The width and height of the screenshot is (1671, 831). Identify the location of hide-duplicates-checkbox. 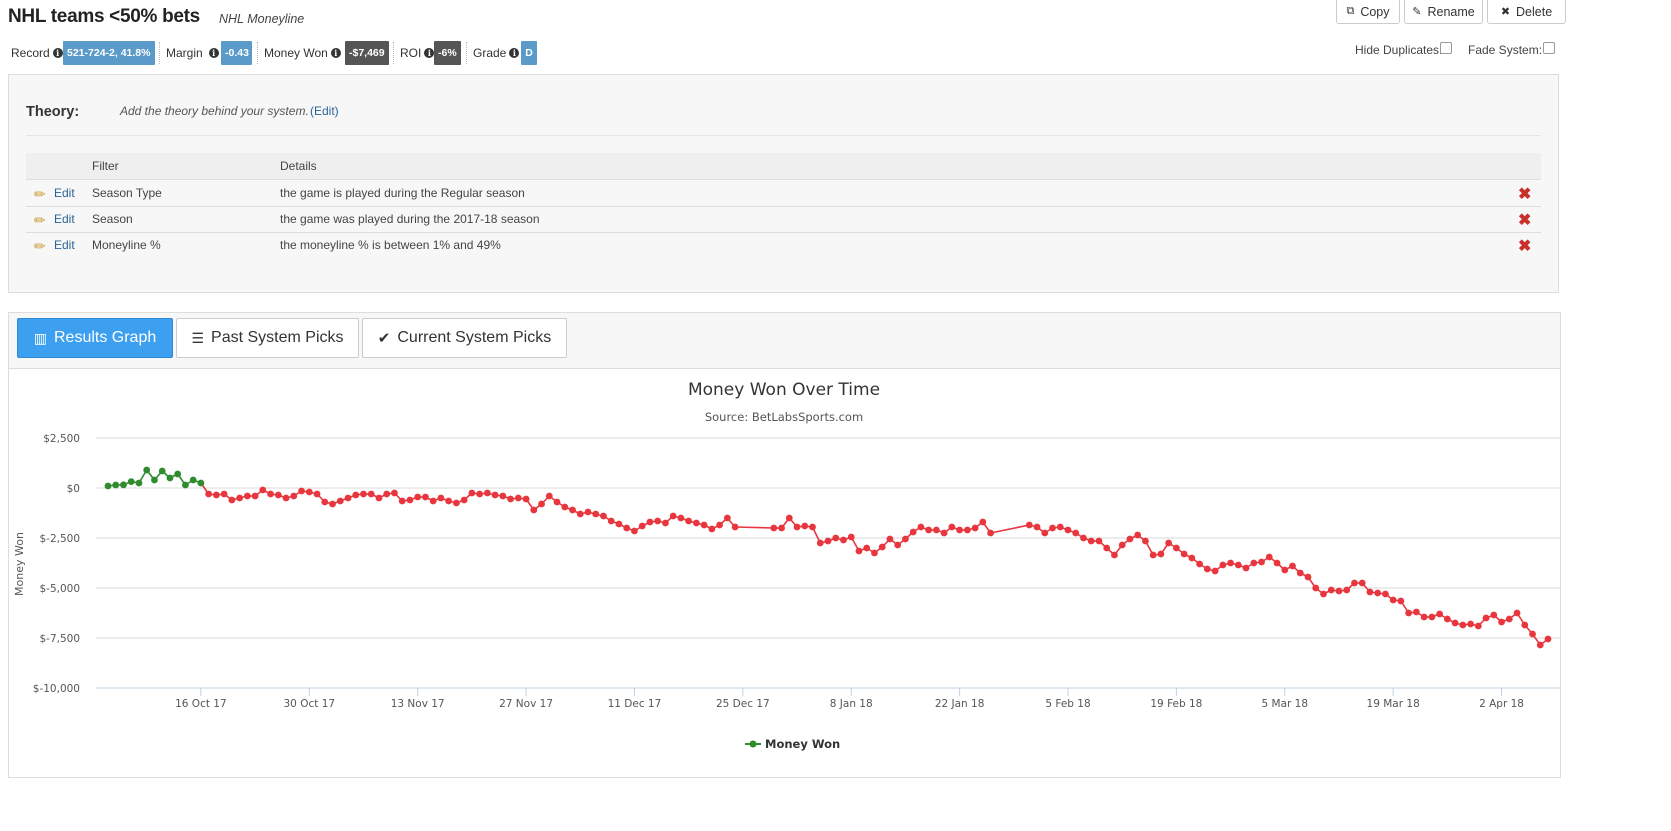
(1446, 48).